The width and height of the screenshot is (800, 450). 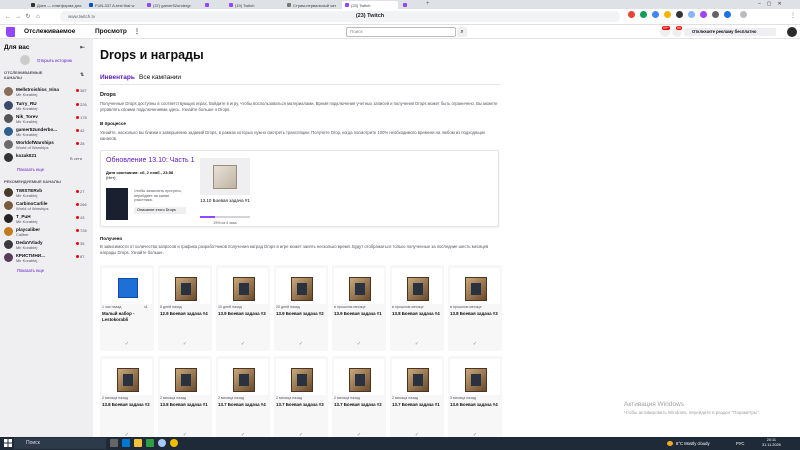 I want to click on channel-game: Mir Korablej, so click(x=27, y=121).